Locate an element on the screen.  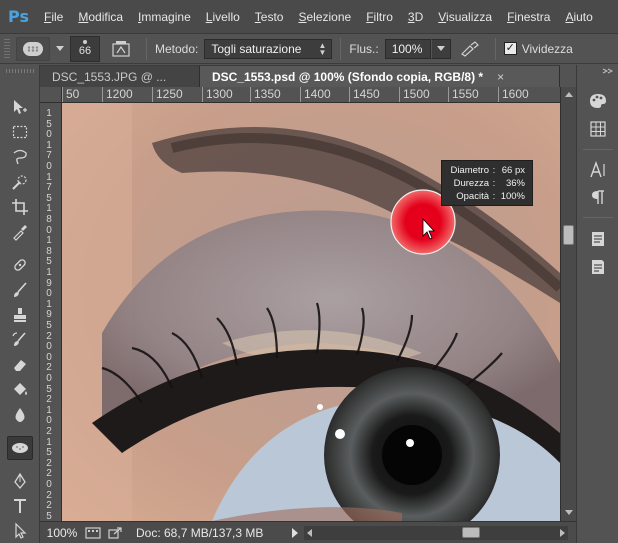
collapse-panels-icon is located at coordinates (598, 71).